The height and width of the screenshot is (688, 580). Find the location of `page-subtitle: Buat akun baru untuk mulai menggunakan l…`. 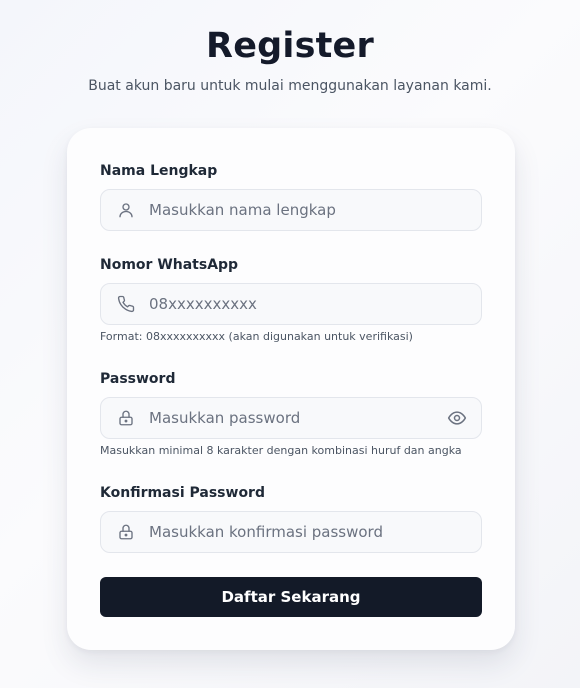

page-subtitle: Buat akun baru untuk mulai menggunakan l… is located at coordinates (290, 86).